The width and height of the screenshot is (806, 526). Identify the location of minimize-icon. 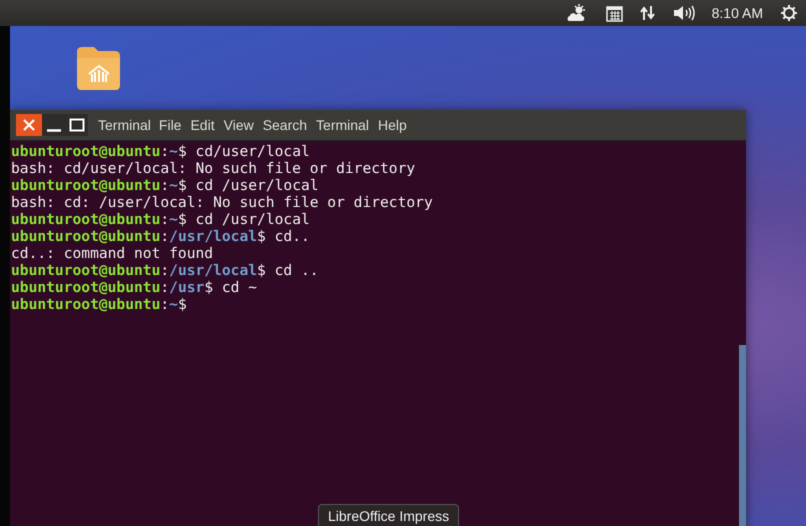
(53, 130).